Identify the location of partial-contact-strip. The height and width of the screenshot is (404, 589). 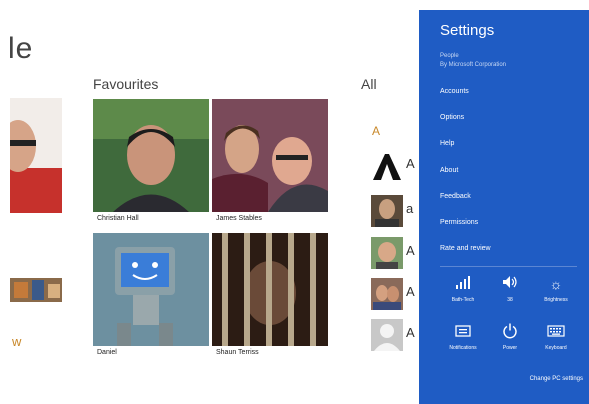
(36, 290).